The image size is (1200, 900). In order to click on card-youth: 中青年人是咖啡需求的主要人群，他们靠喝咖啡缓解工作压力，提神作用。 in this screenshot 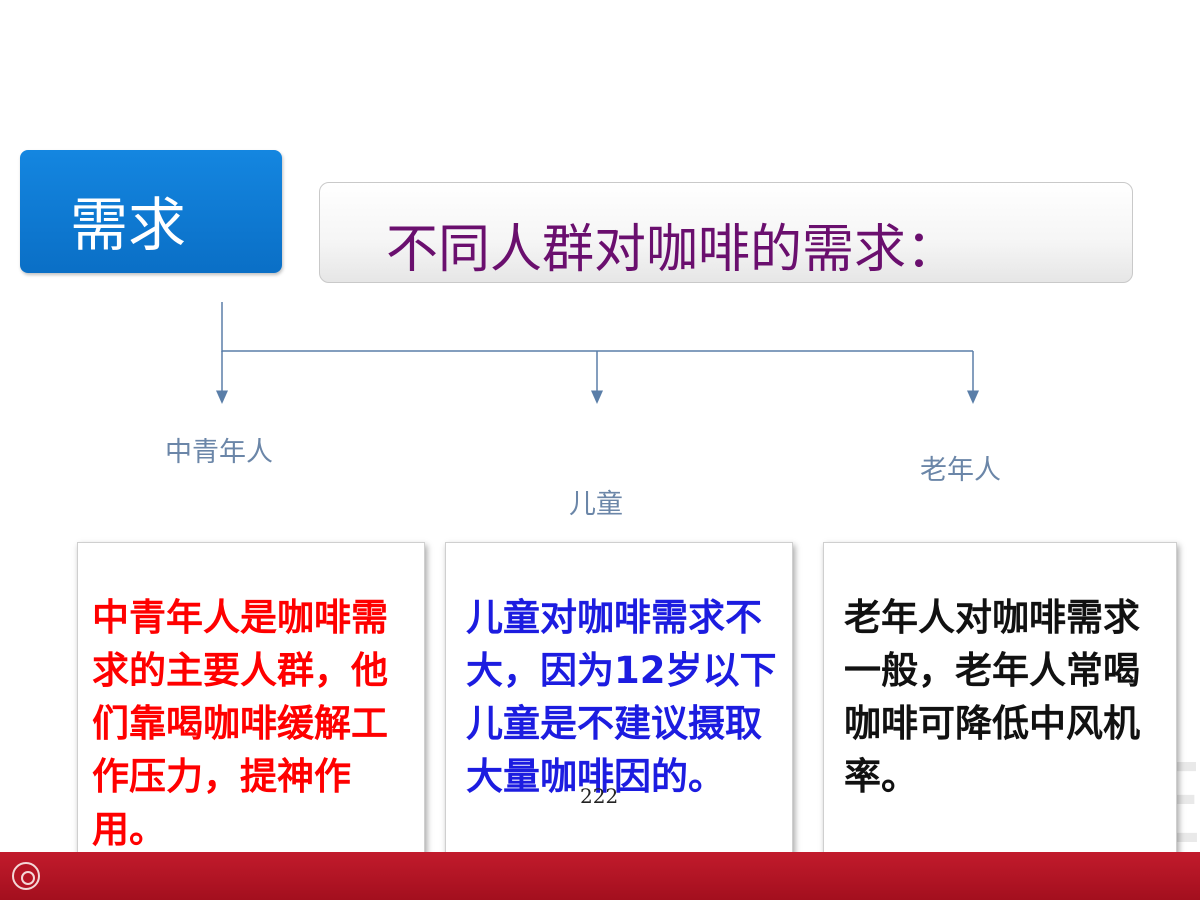, I will do `click(251, 713)`.